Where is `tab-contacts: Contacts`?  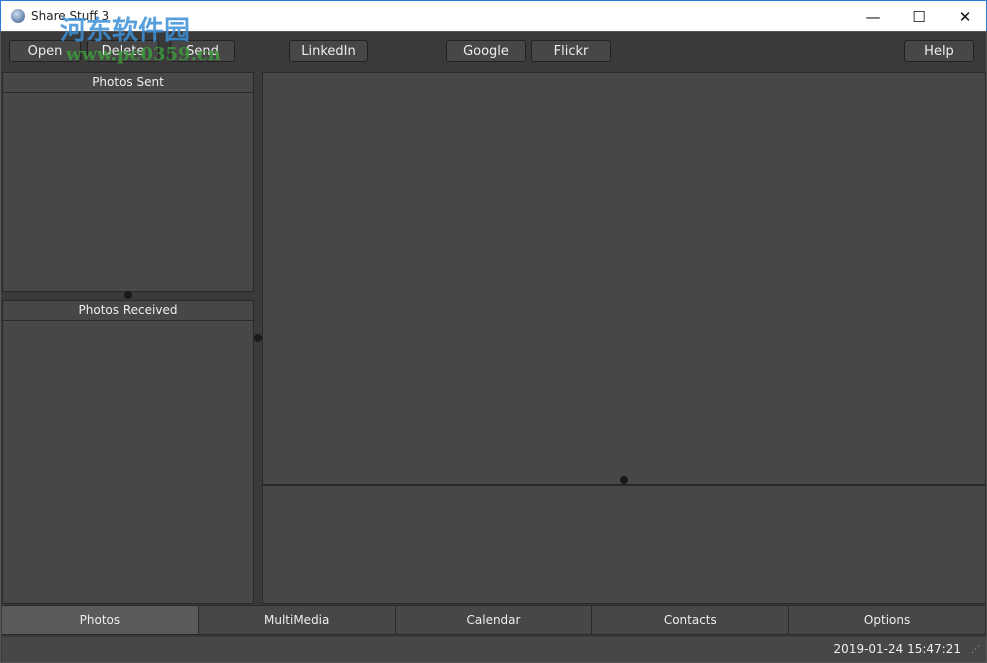 tab-contacts: Contacts is located at coordinates (691, 620).